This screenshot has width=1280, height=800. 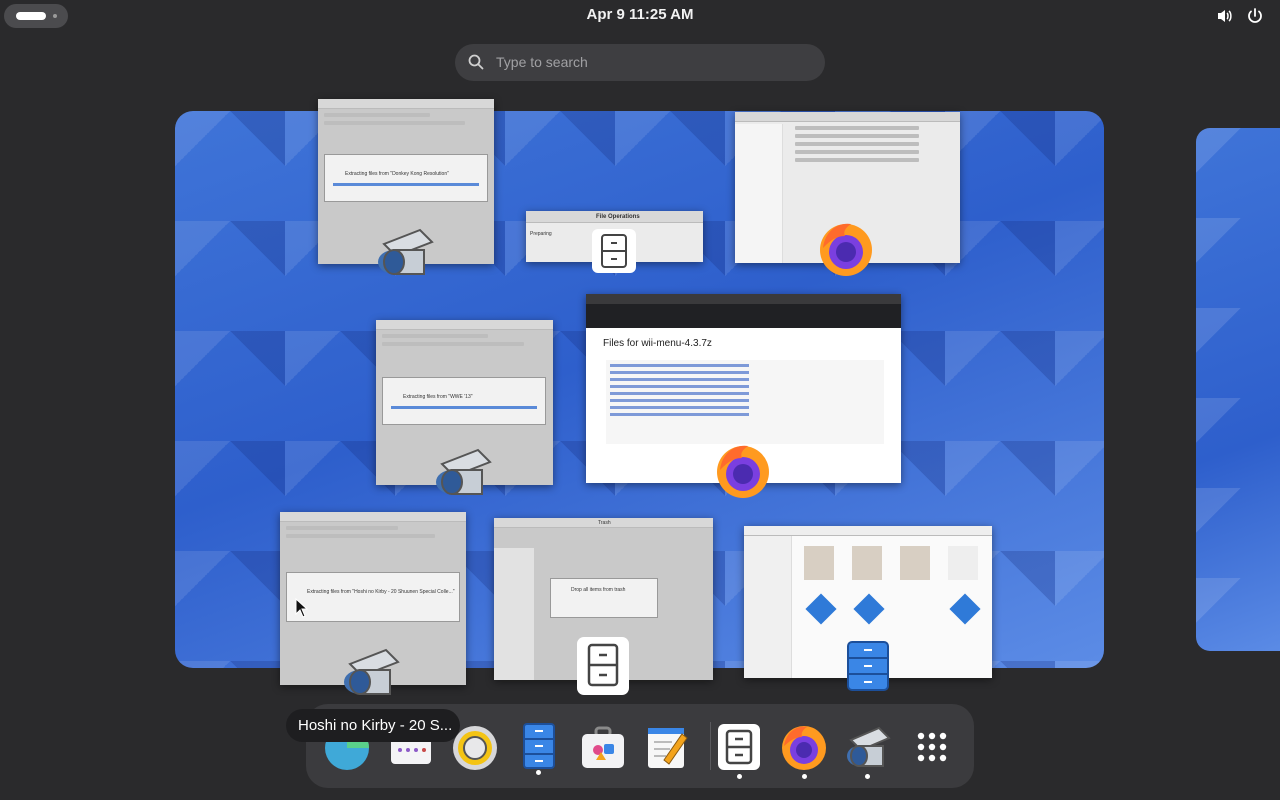 I want to click on extract-dialog-title: Extracting files from "WWE '13", so click(x=438, y=397).